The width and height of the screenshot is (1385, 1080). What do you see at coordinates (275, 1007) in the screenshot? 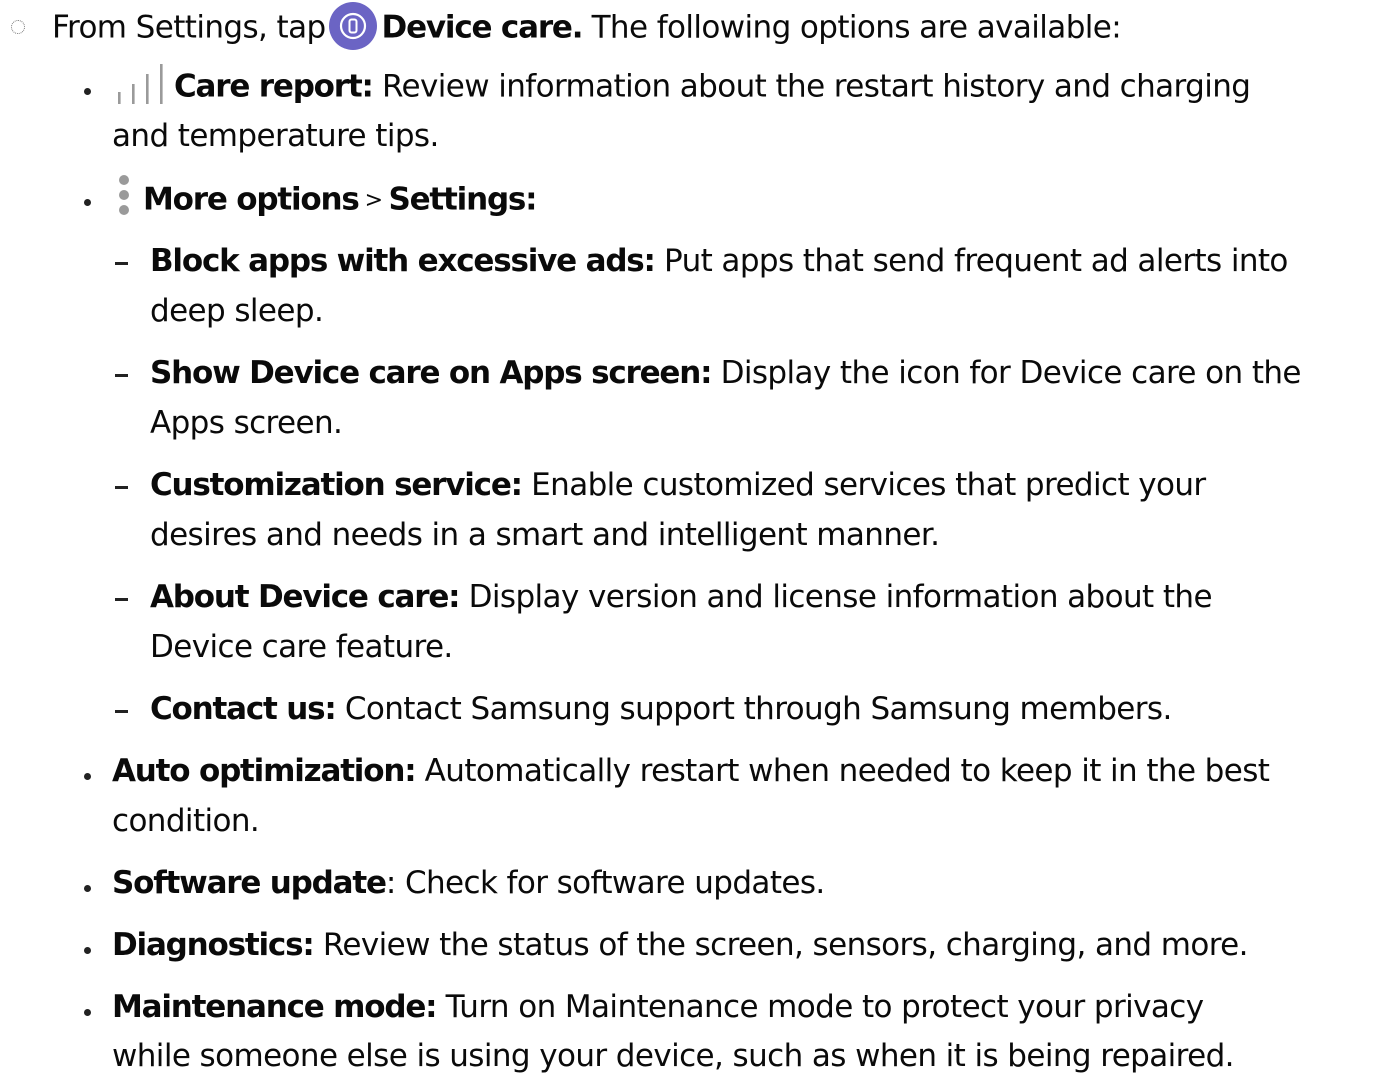
I see `item-title: Maintenance mode:` at bounding box center [275, 1007].